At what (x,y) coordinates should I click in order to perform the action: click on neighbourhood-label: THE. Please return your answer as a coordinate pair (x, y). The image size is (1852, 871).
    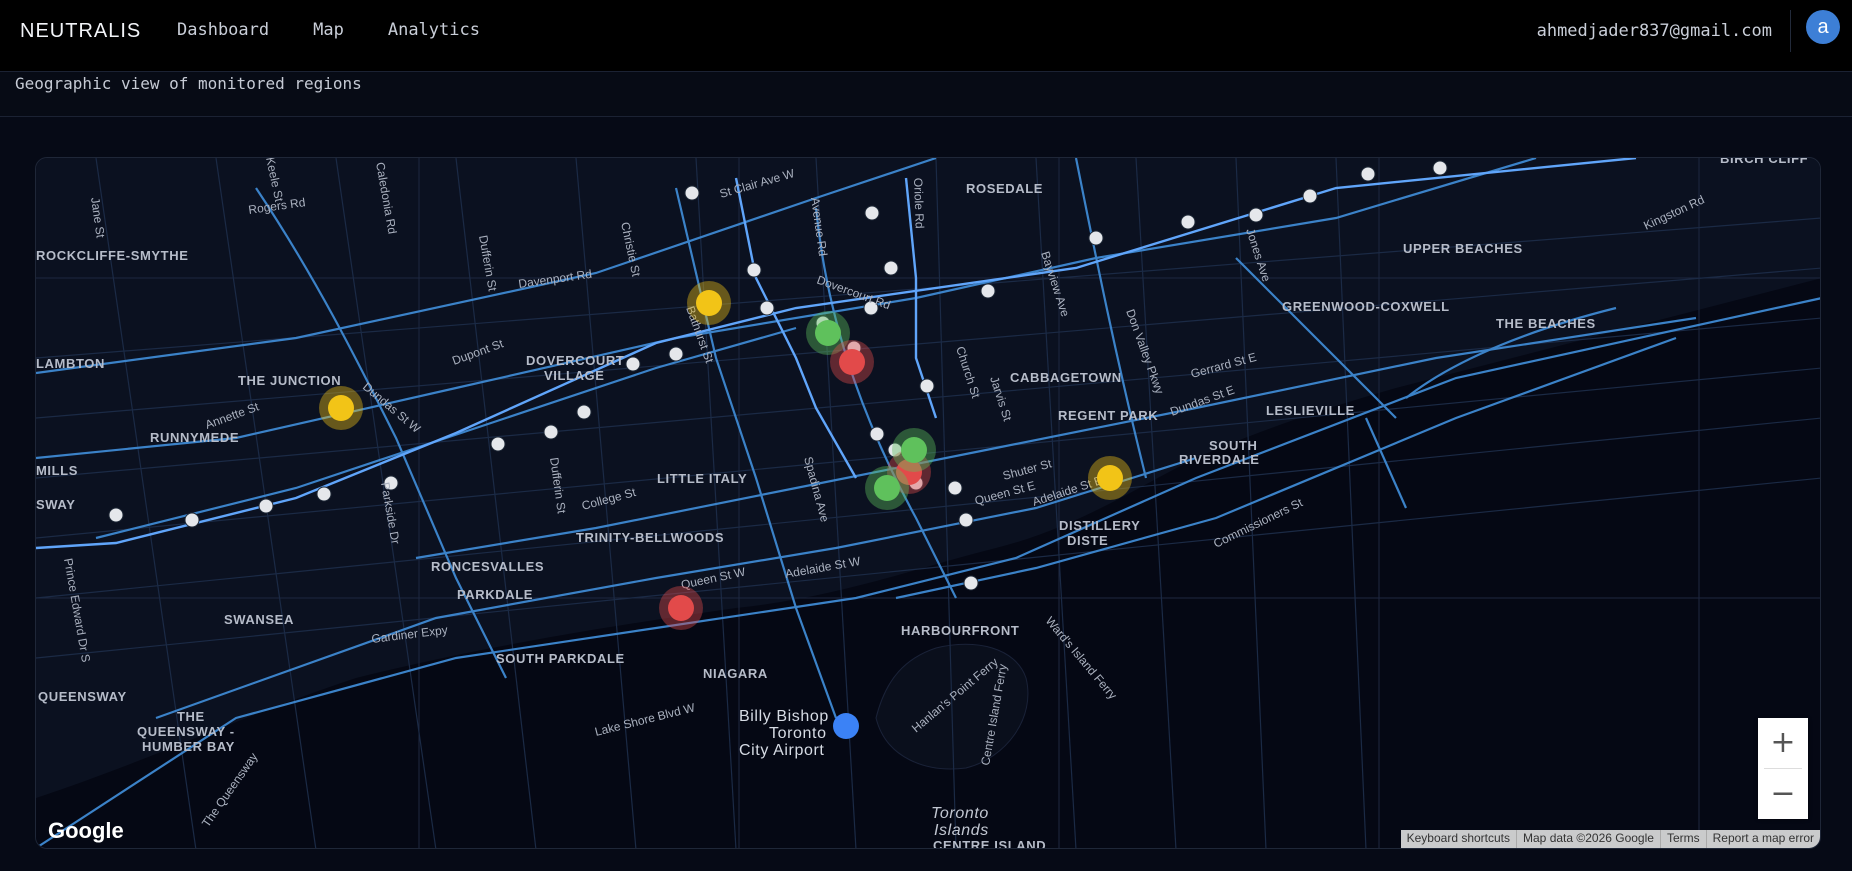
    Looking at the image, I should click on (191, 716).